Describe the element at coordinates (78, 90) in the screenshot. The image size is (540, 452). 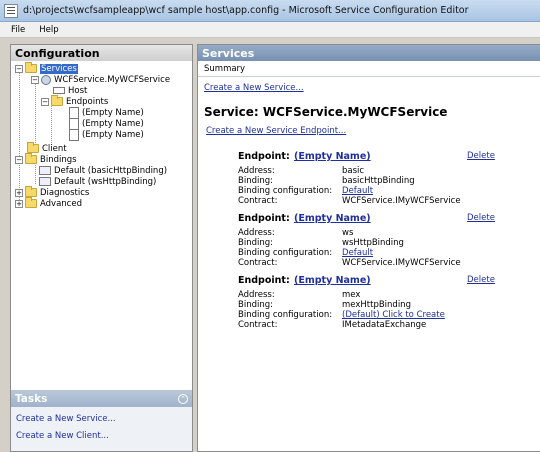
I see `tree-label-host: Host` at that location.